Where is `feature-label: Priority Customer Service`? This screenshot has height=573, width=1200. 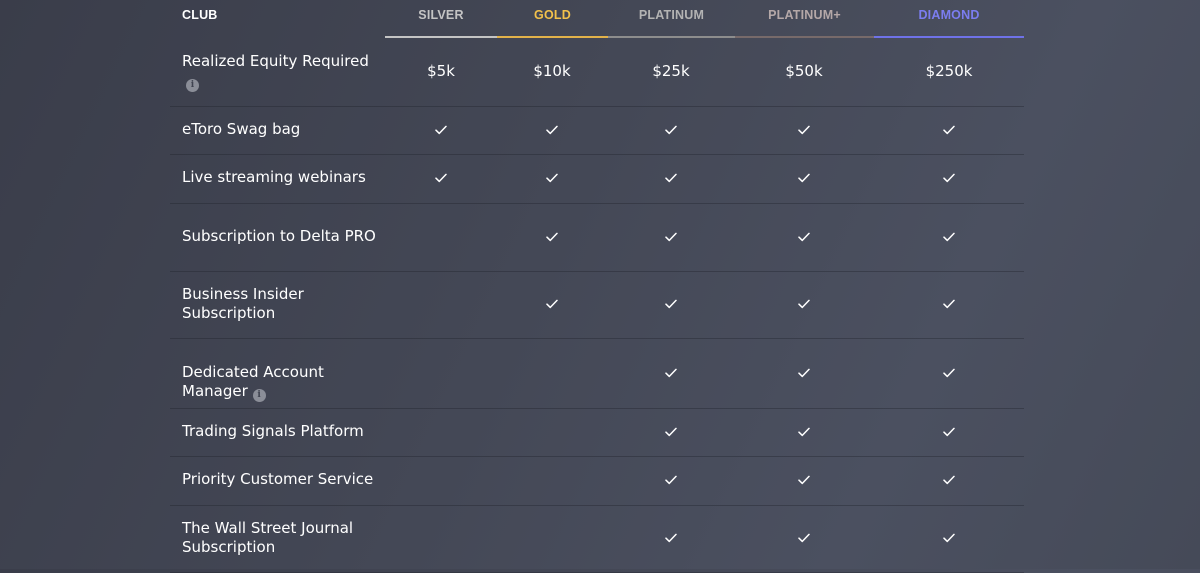
feature-label: Priority Customer Service is located at coordinates (279, 480).